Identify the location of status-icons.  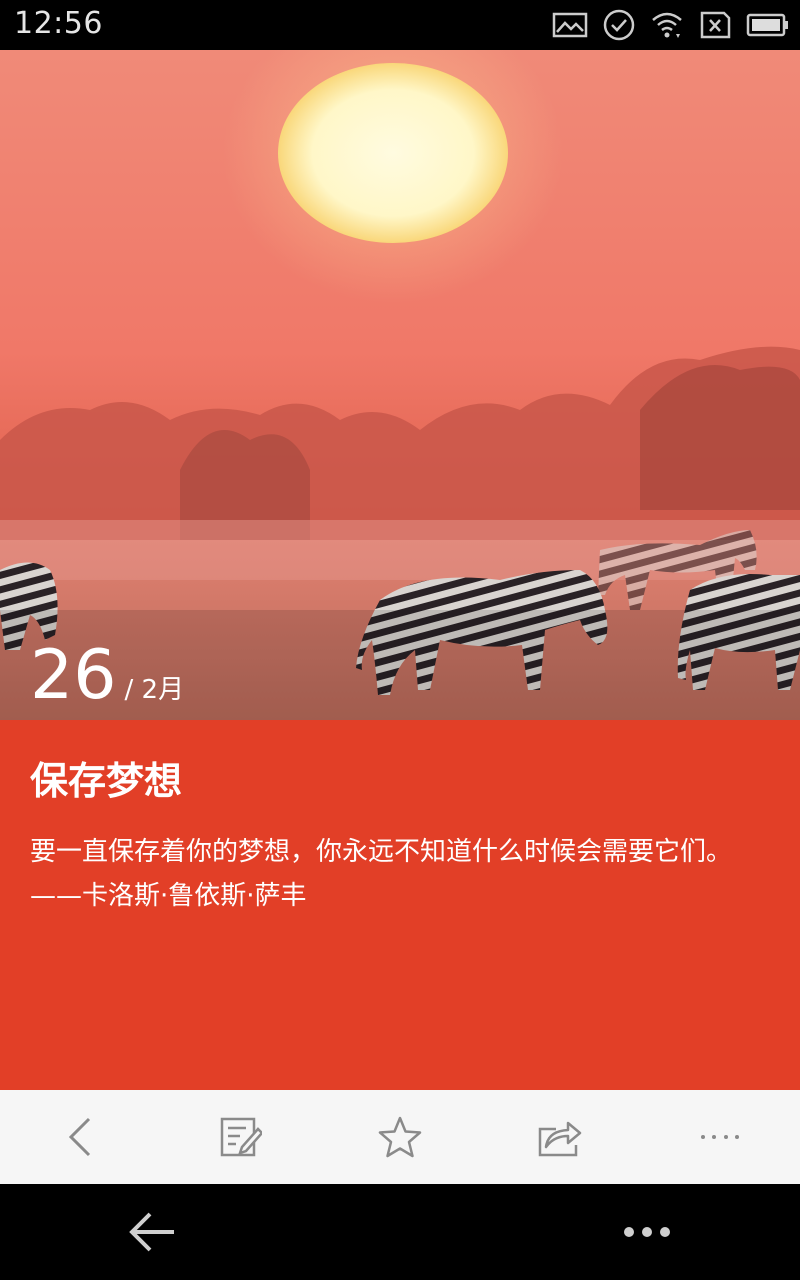
(671, 25).